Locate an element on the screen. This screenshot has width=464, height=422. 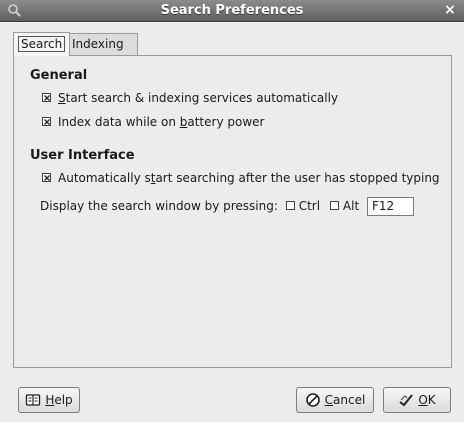
tab-search-label: Search is located at coordinates (42, 44).